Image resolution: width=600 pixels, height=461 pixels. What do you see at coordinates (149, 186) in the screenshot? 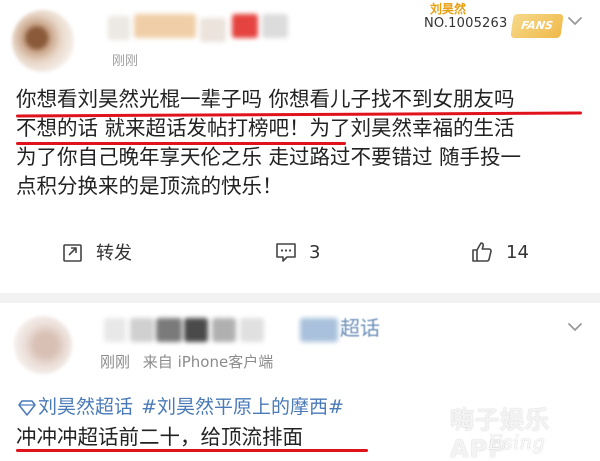
I see `content-line: 点积分换来的是顶流的快乐！` at bounding box center [149, 186].